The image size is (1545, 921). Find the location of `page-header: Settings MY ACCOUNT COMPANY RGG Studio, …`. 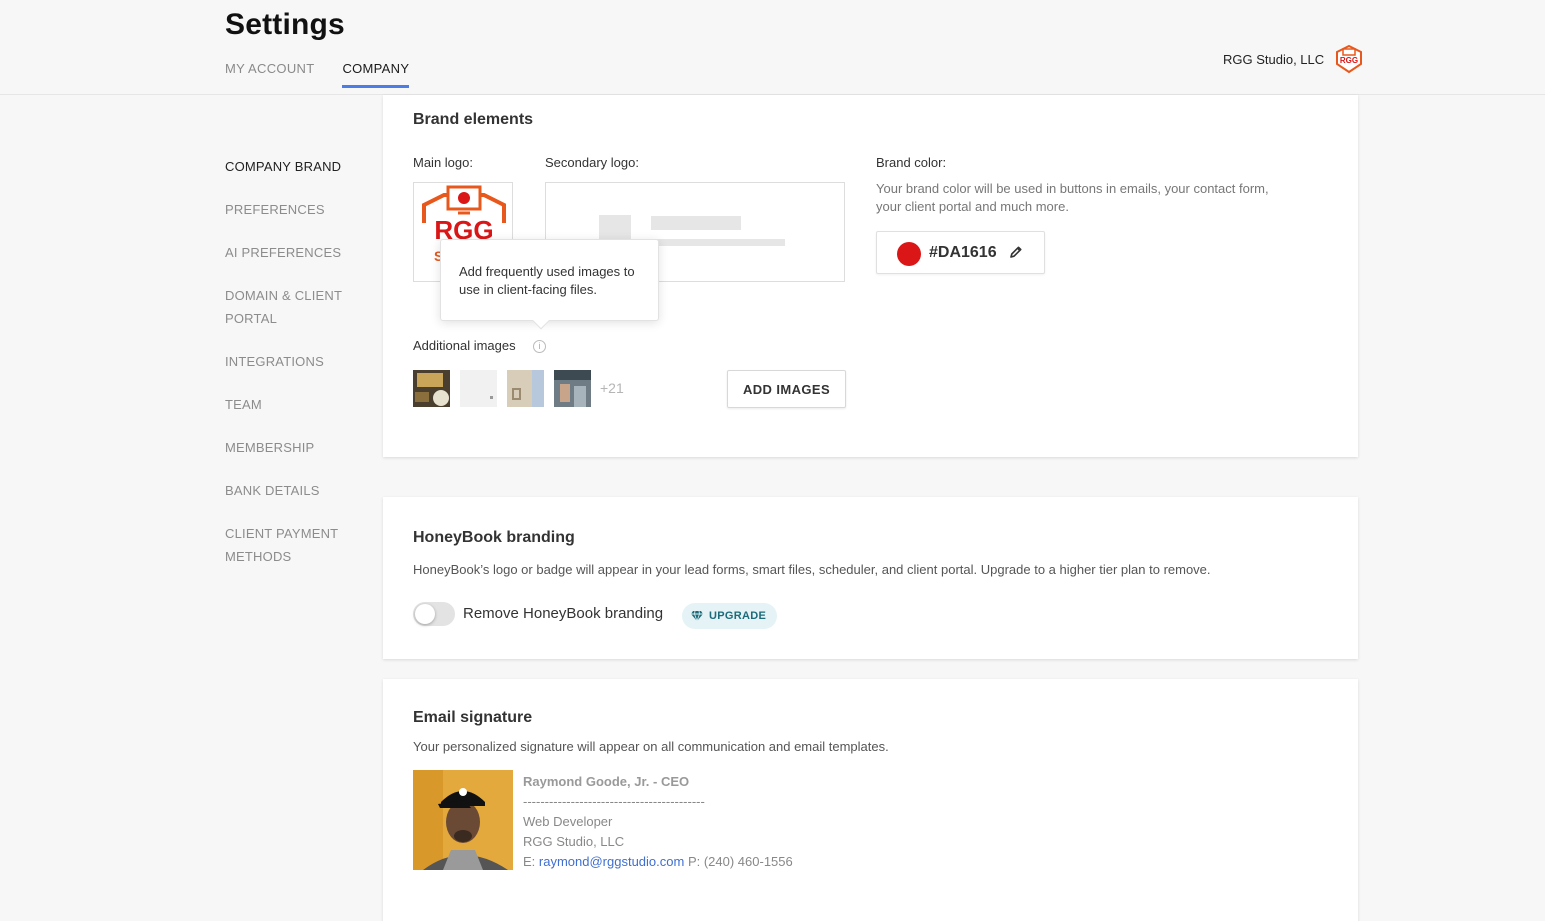

page-header: Settings MY ACCOUNT COMPANY RGG Studio, … is located at coordinates (772, 47).